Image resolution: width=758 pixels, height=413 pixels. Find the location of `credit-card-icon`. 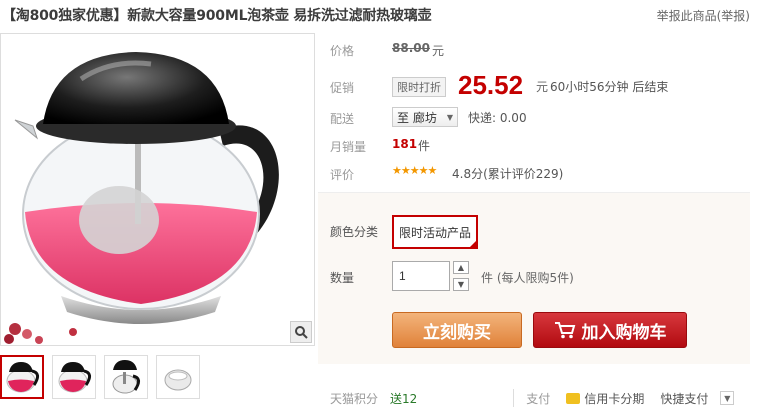

credit-card-icon is located at coordinates (573, 398).